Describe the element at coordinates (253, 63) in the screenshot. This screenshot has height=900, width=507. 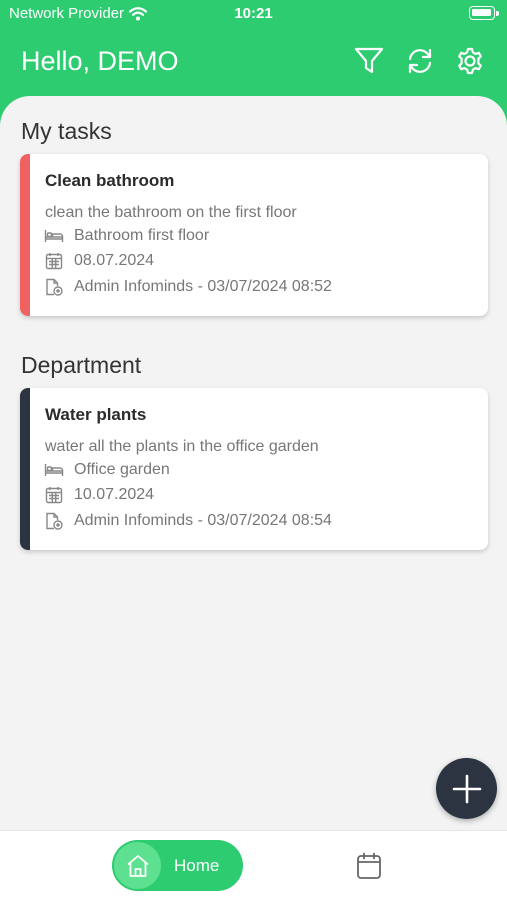
I see `app-header: Hello, DEMO` at that location.